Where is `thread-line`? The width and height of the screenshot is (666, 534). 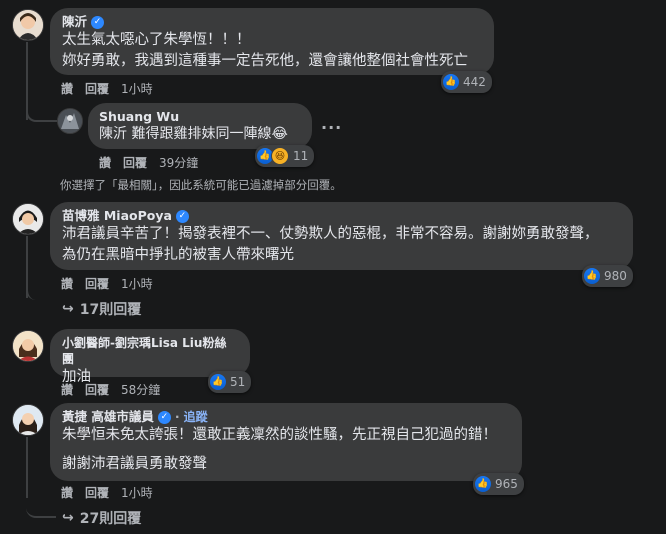 thread-line is located at coordinates (27, 467).